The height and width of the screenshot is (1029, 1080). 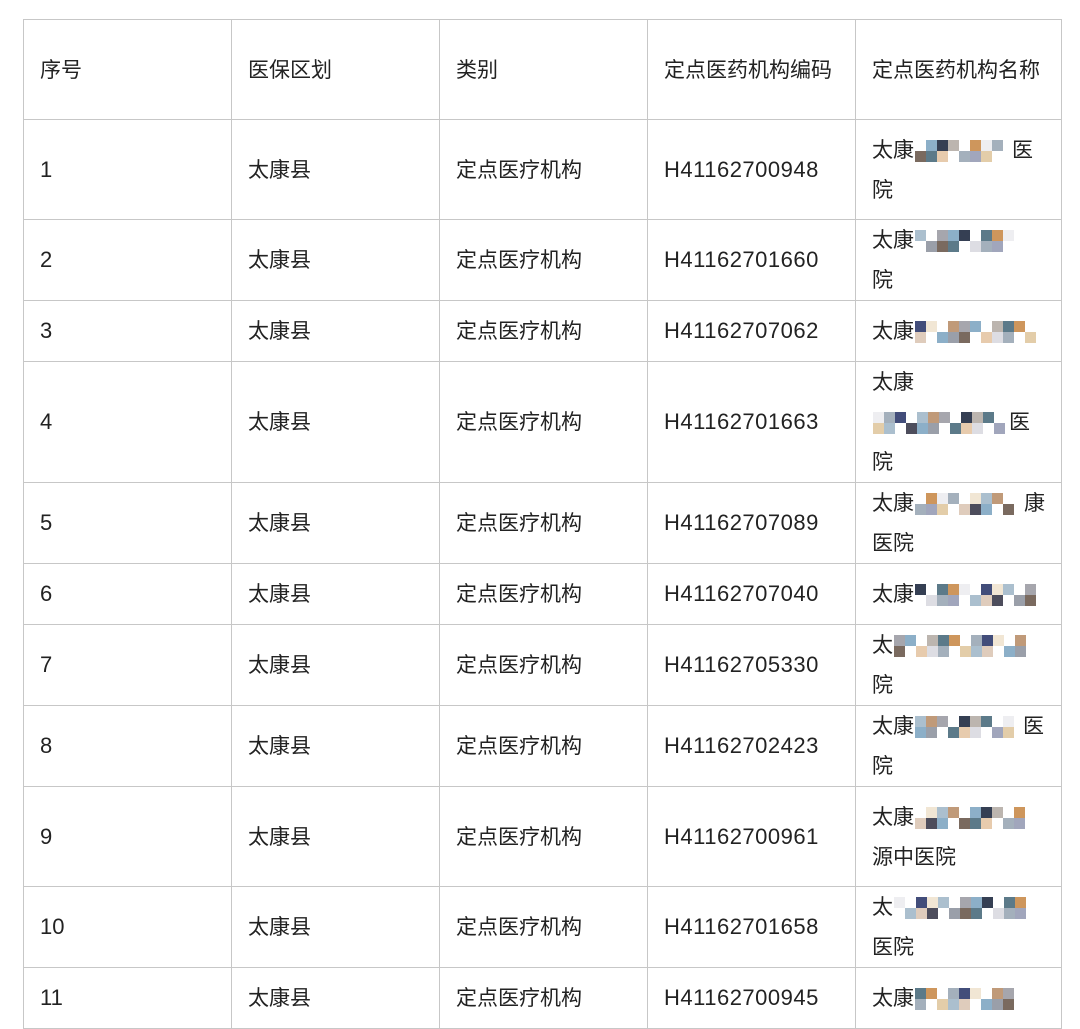 I want to click on header-institution-code: 定点医药机构编码, so click(x=751, y=69).